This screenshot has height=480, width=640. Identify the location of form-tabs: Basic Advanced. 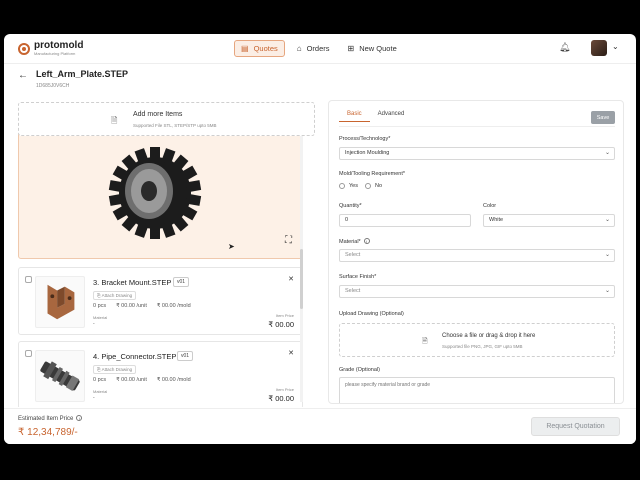
(375, 114).